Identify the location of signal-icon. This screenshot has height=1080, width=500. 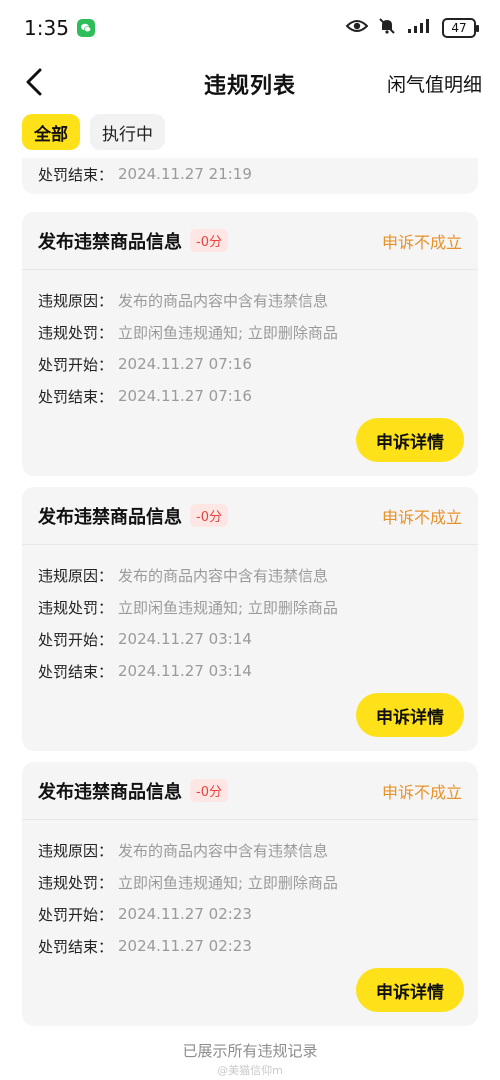
(419, 28).